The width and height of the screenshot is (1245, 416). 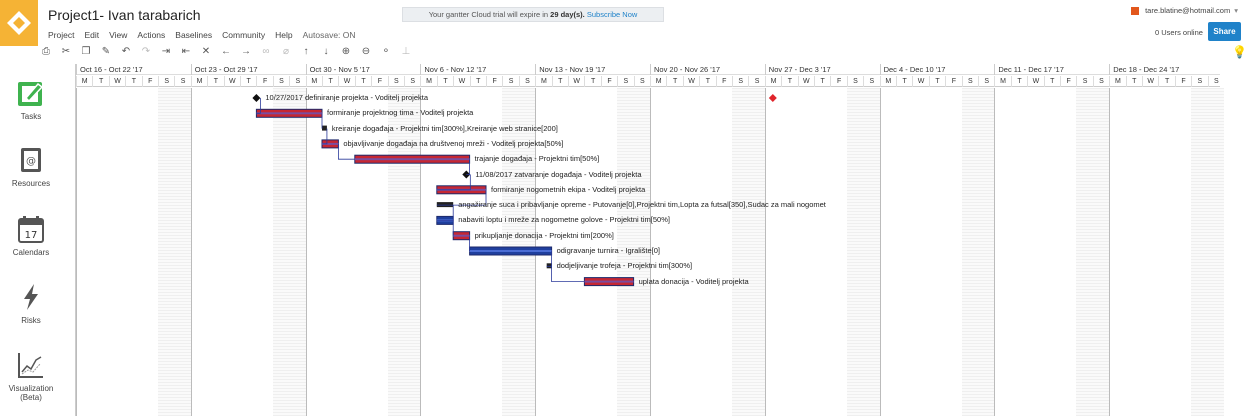 I want to click on menu-project: Project, so click(x=61, y=35).